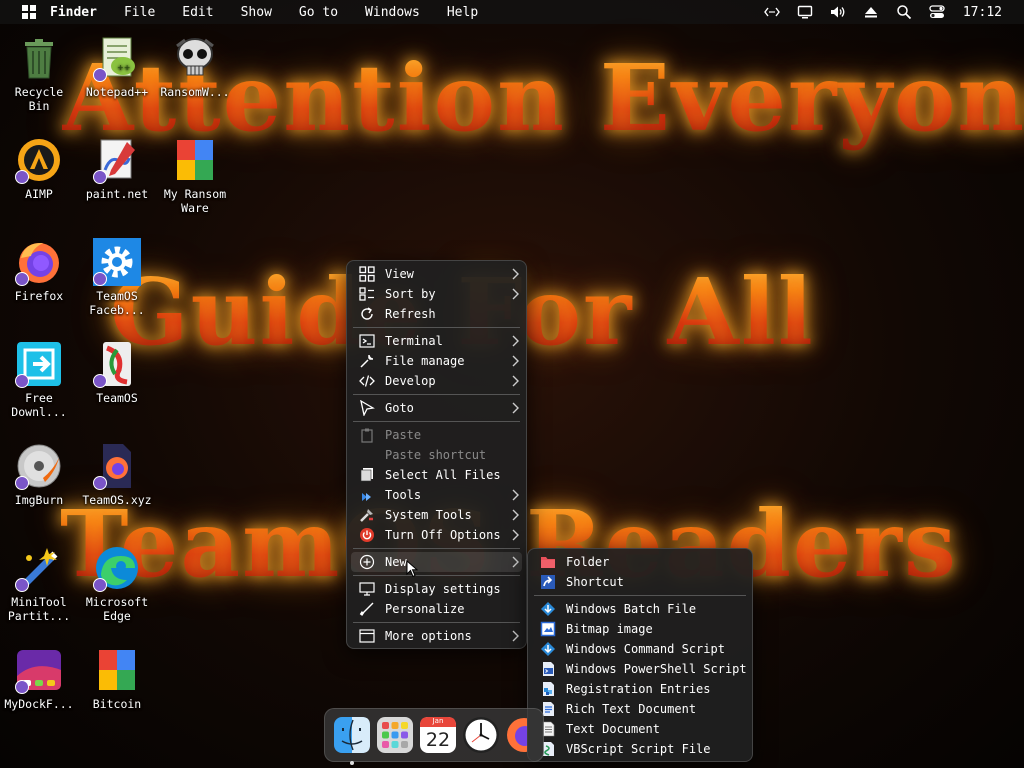  Describe the element at coordinates (436, 562) in the screenshot. I see `menu-item-new: New` at that location.